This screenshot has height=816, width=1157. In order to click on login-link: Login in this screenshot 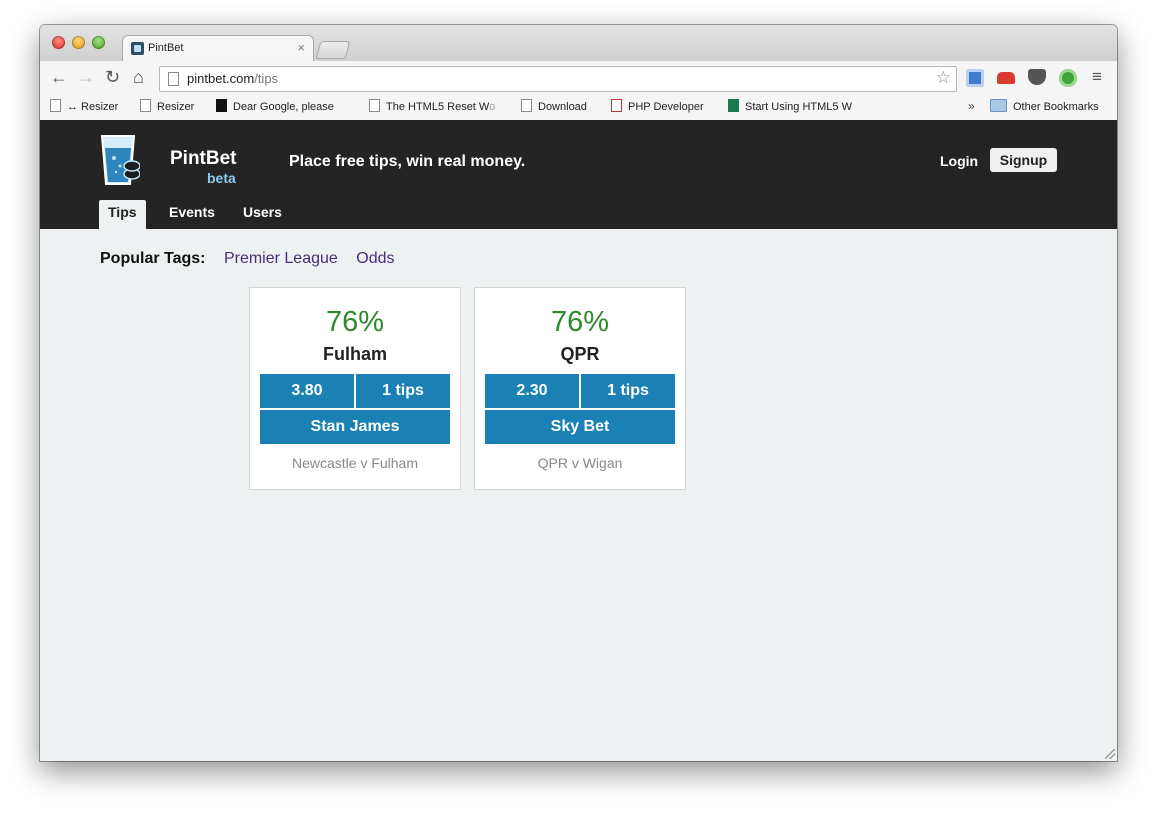, I will do `click(959, 161)`.